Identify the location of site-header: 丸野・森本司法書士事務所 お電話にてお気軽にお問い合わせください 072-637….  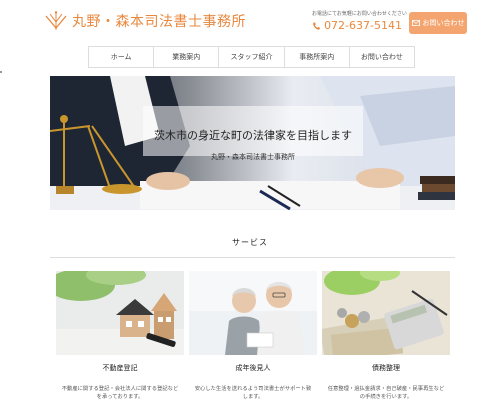
(250, 23).